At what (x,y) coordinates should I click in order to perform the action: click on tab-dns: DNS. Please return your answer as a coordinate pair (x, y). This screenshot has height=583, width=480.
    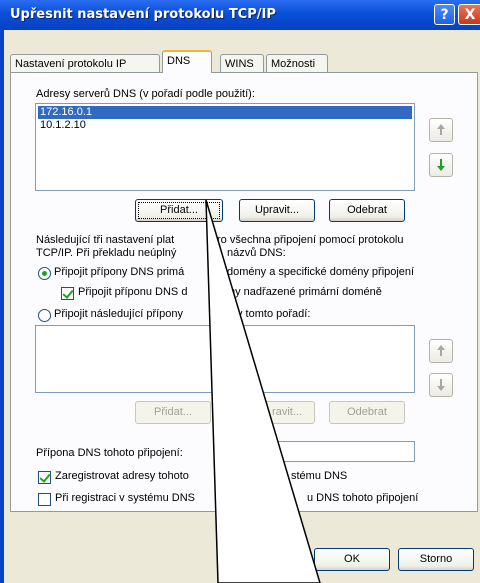
    Looking at the image, I should click on (187, 61).